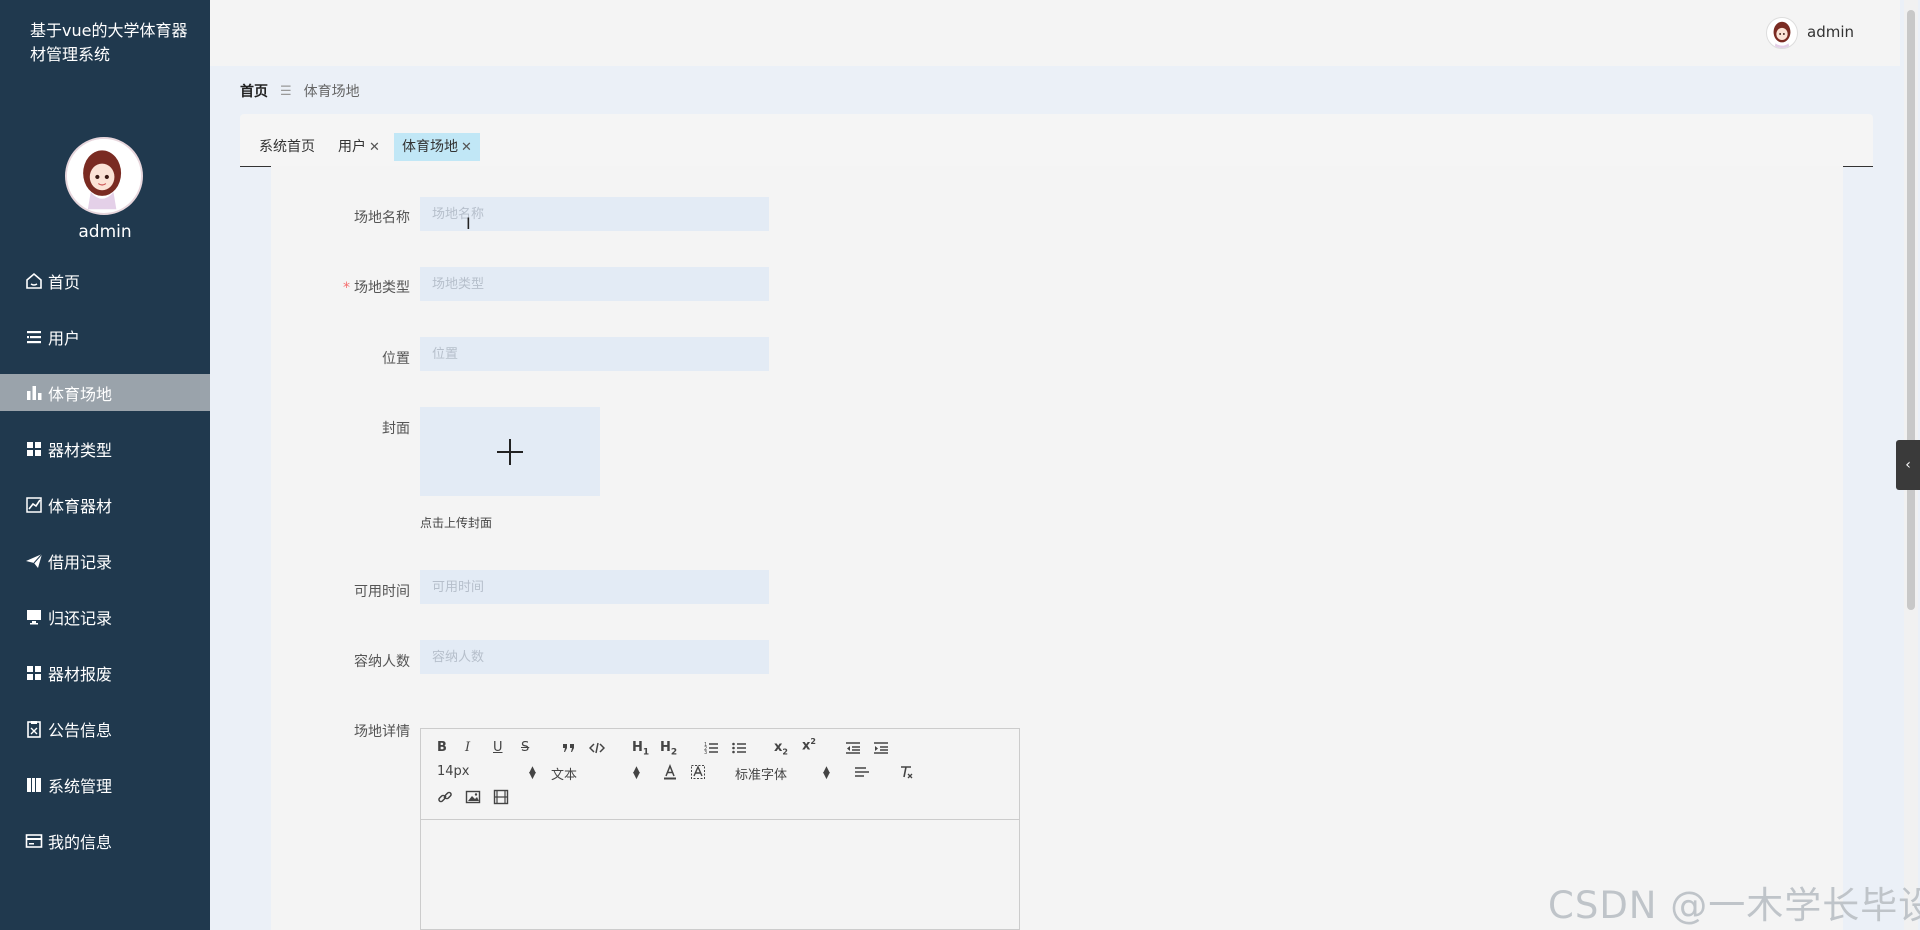  Describe the element at coordinates (456, 523) in the screenshot. I see `cover-upload-tip: 点击上传封面` at that location.